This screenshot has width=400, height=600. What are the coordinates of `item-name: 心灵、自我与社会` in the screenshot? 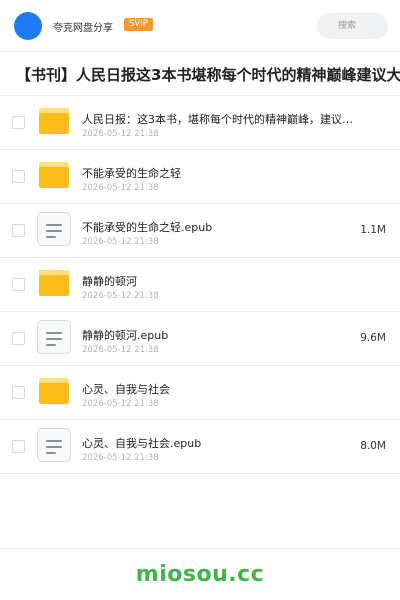 It's located at (217, 389).